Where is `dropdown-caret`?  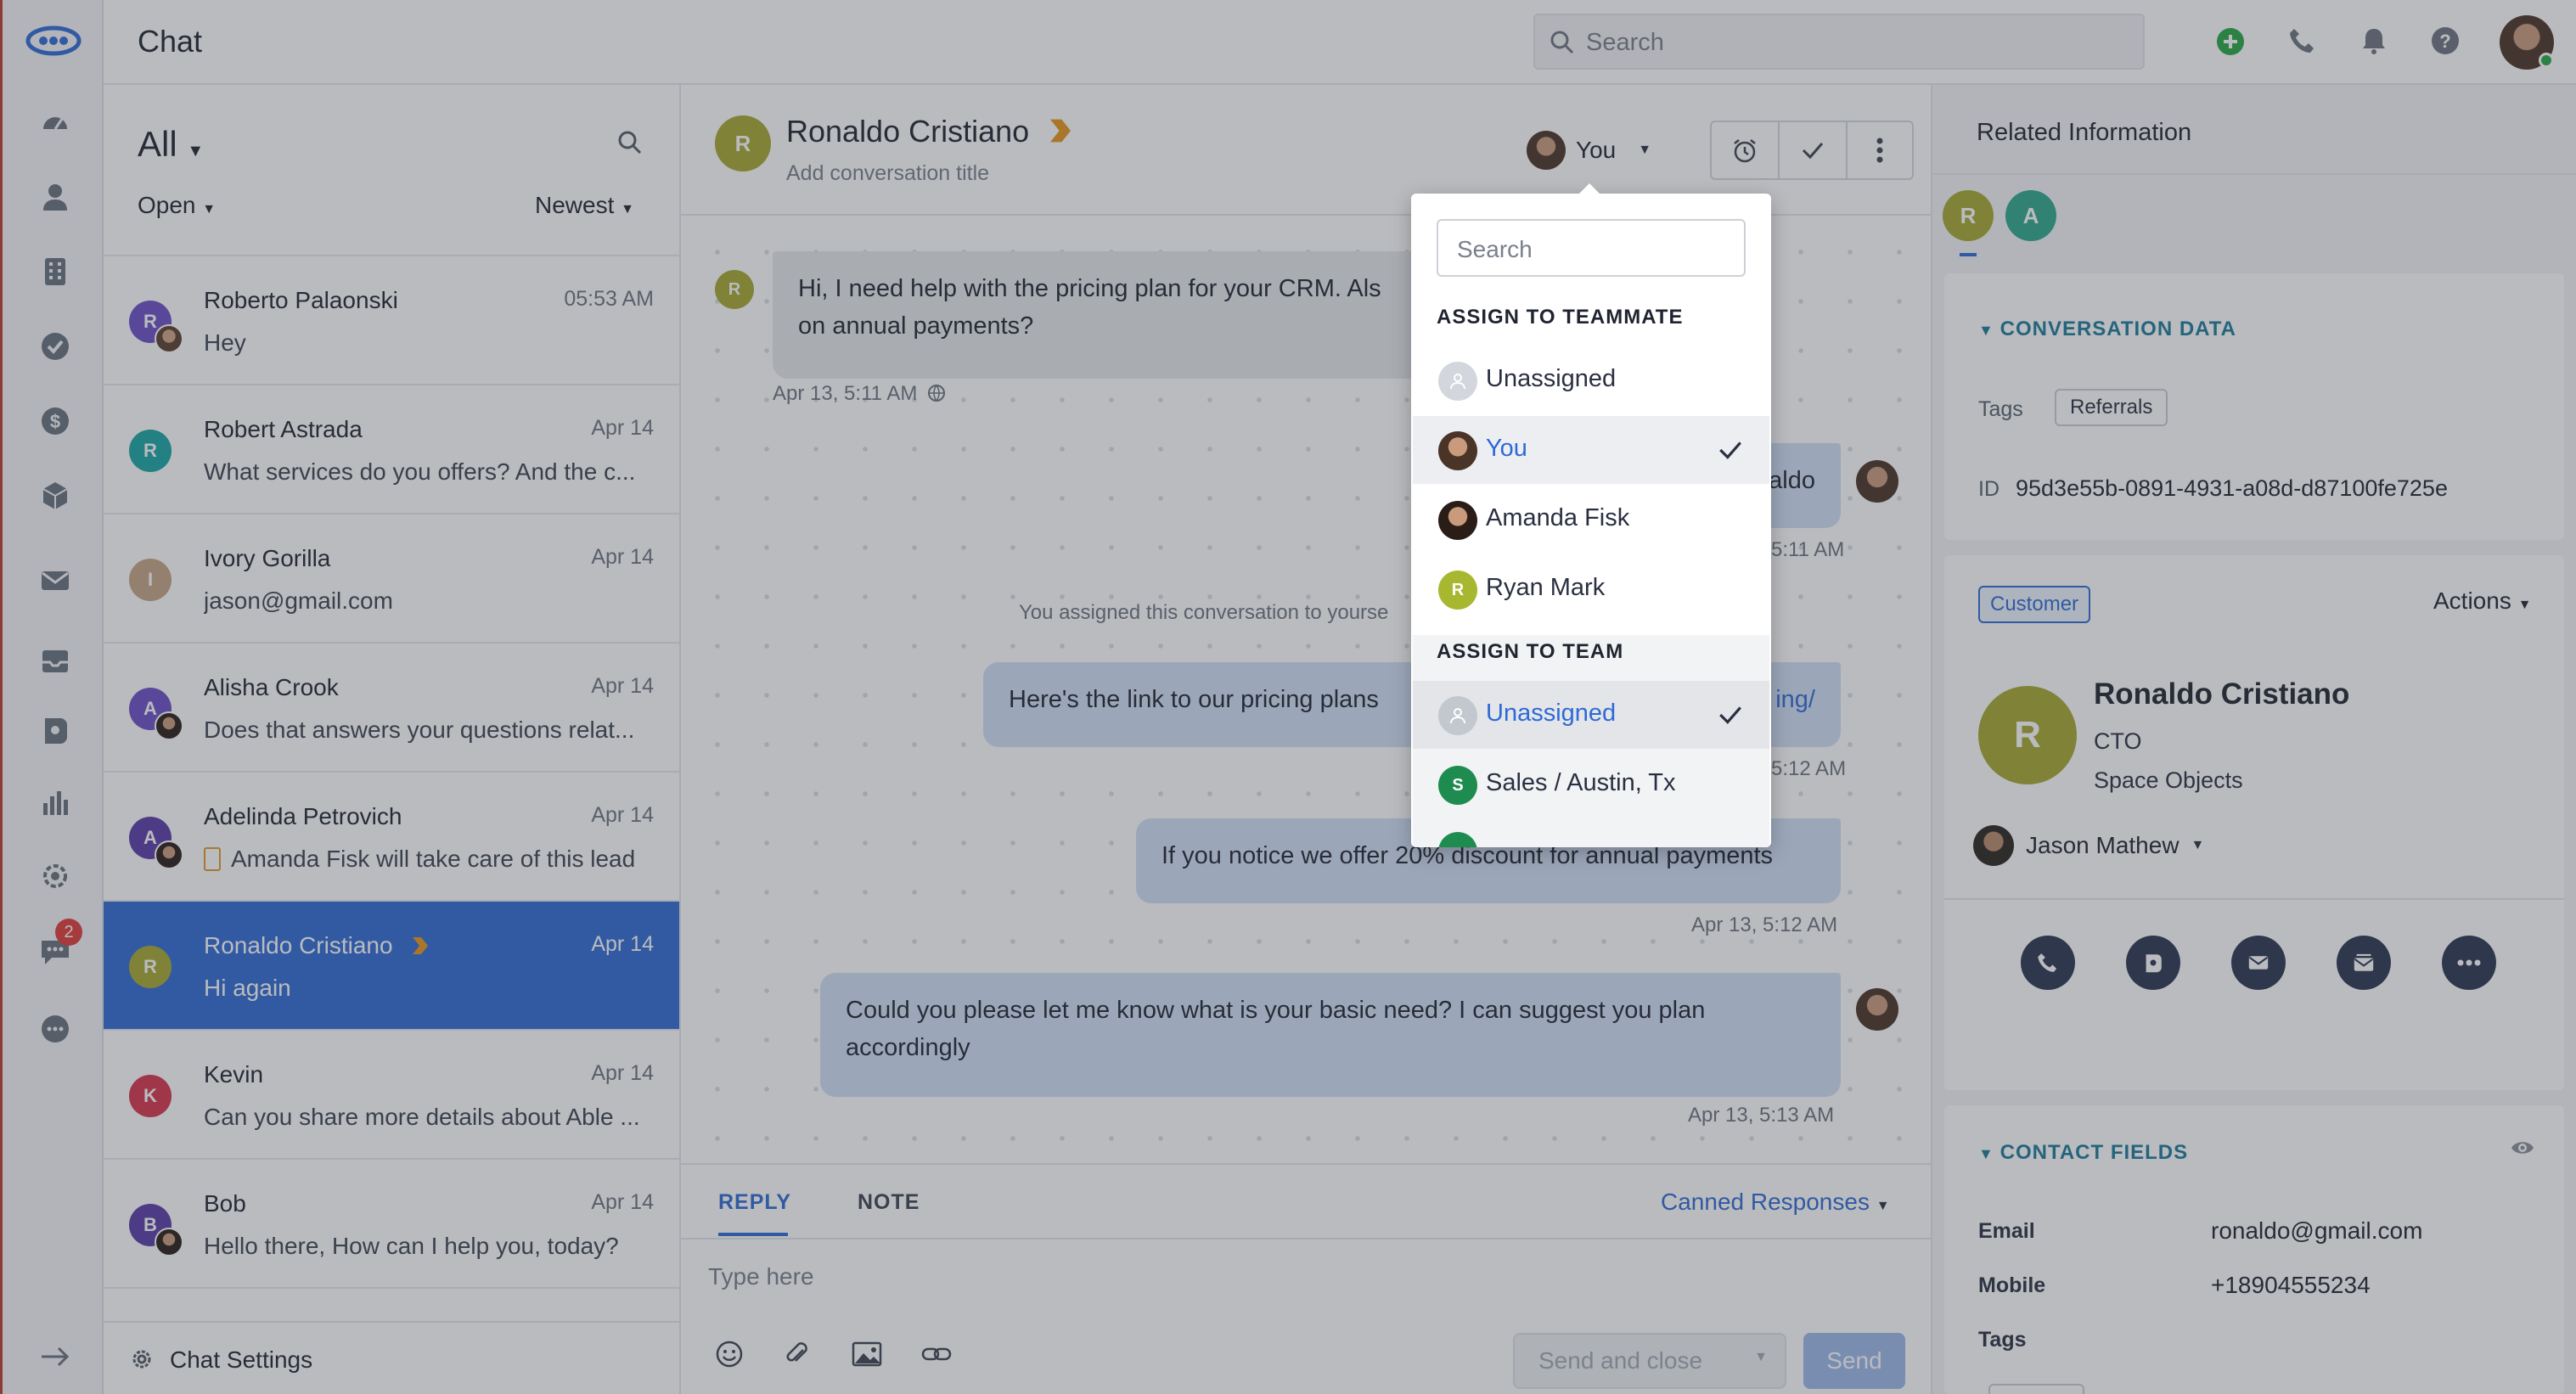
dropdown-caret is located at coordinates (1589, 189).